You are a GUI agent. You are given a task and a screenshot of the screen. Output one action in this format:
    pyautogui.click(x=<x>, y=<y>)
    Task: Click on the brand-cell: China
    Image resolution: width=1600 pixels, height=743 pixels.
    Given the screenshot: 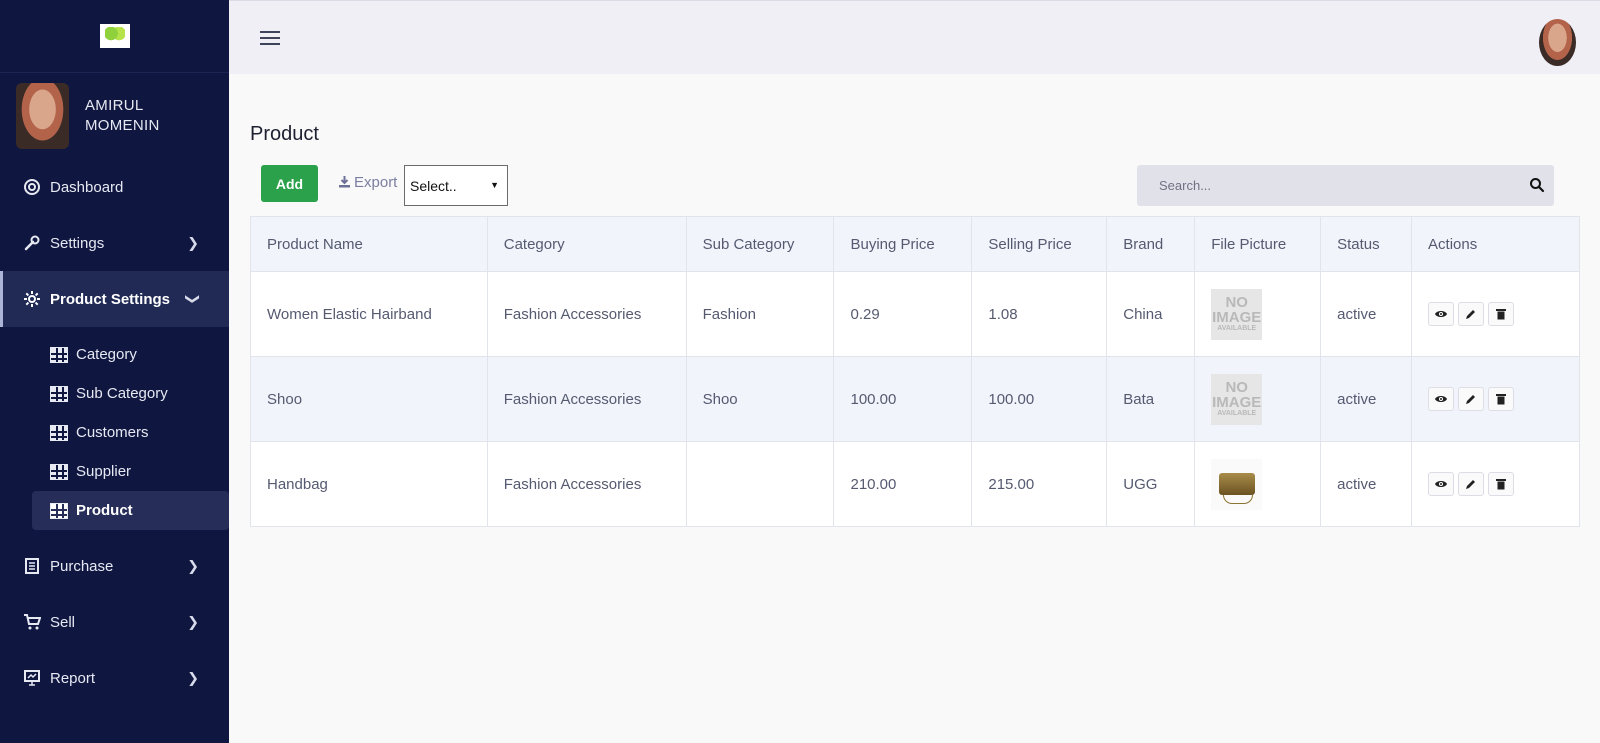 What is the action you would take?
    pyautogui.click(x=1151, y=314)
    